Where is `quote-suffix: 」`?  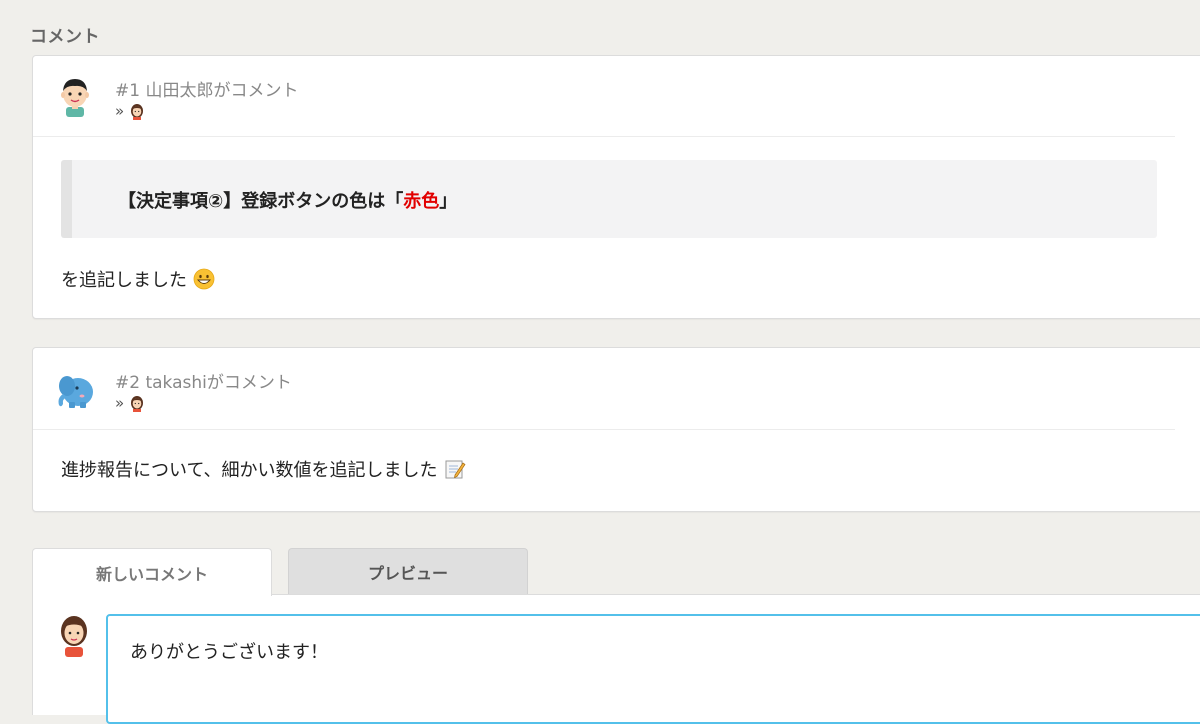
quote-suffix: 」 is located at coordinates (448, 201).